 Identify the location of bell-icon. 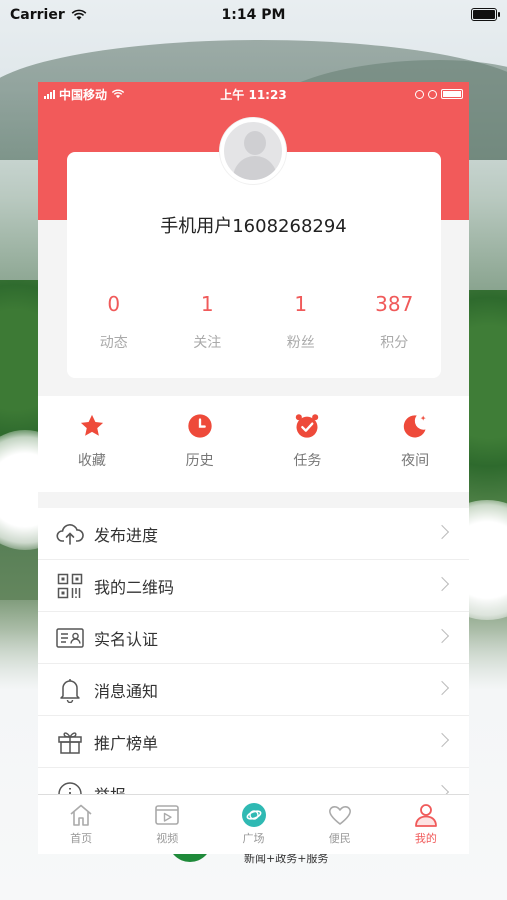
(70, 690).